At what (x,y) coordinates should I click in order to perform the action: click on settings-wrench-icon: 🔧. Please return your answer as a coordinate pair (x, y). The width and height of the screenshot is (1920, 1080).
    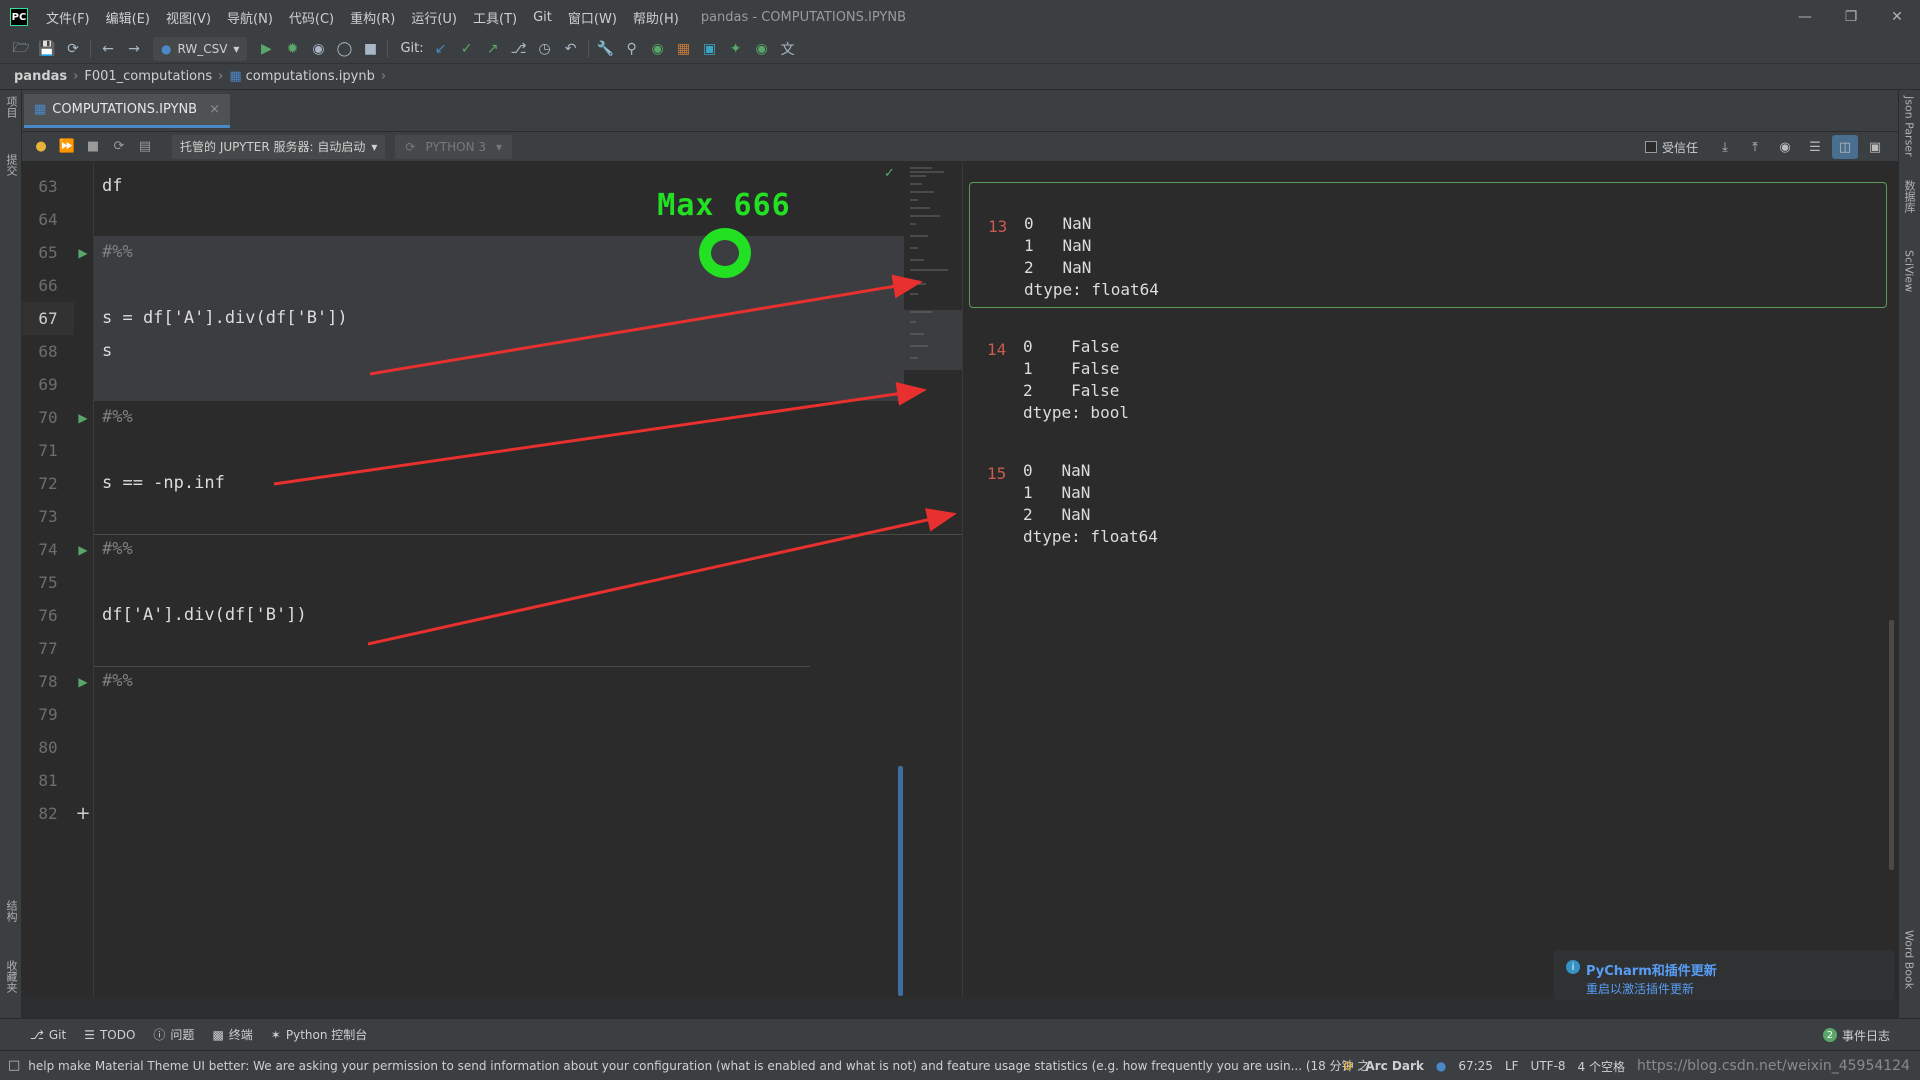
    Looking at the image, I should click on (606, 49).